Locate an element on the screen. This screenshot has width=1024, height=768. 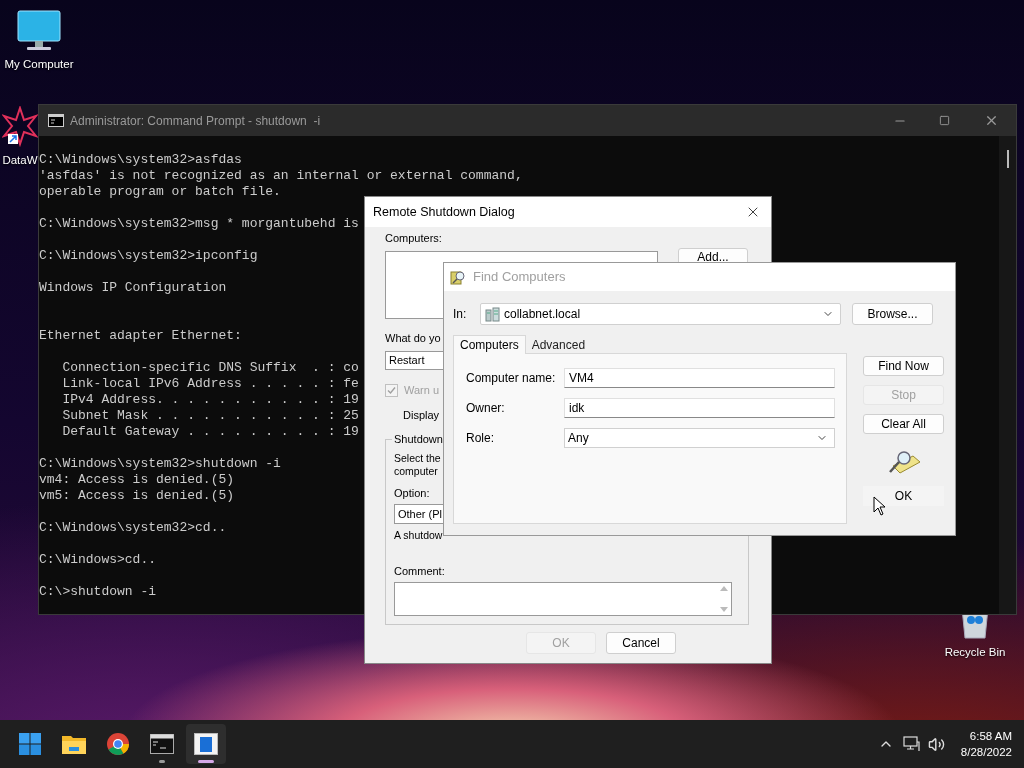
console-line: Default Gateway . . . . . . . . . : 19 is located at coordinates (210, 432).